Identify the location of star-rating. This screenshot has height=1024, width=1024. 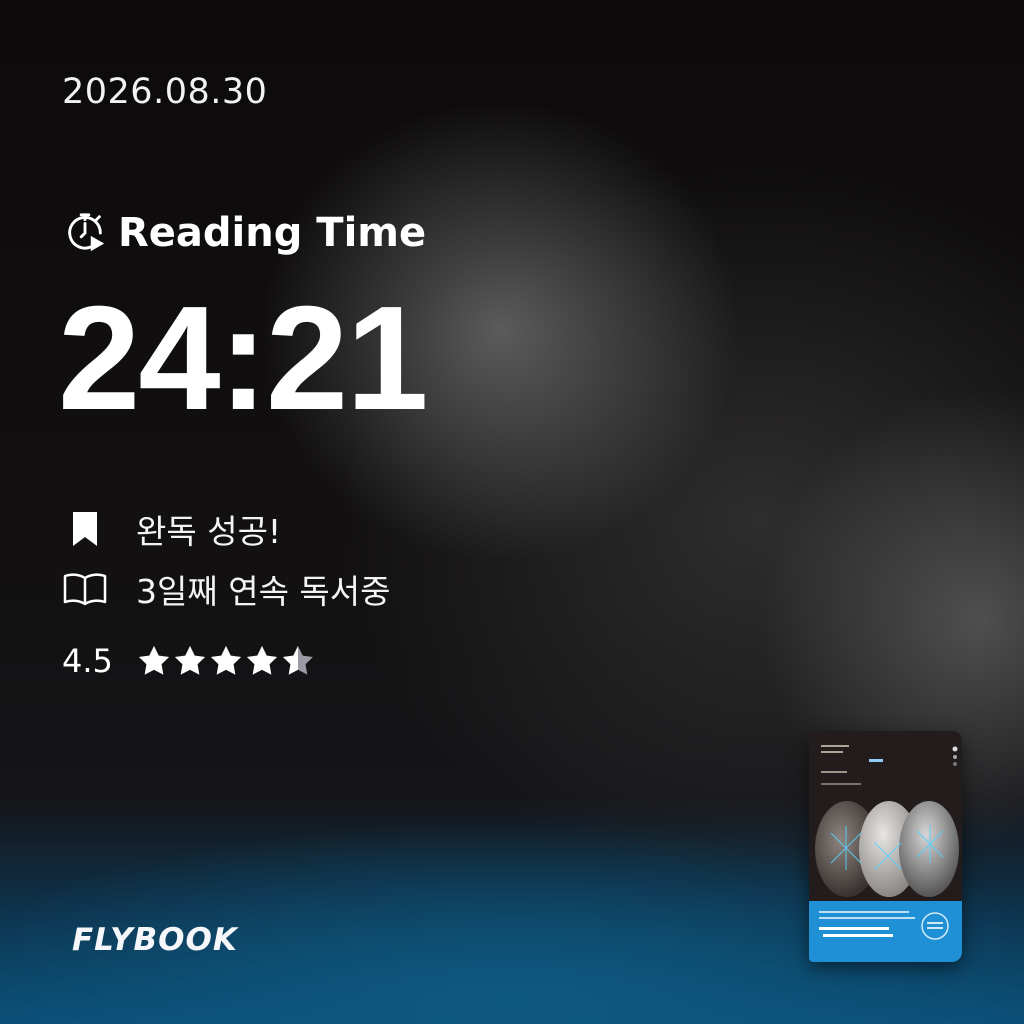
(226, 661).